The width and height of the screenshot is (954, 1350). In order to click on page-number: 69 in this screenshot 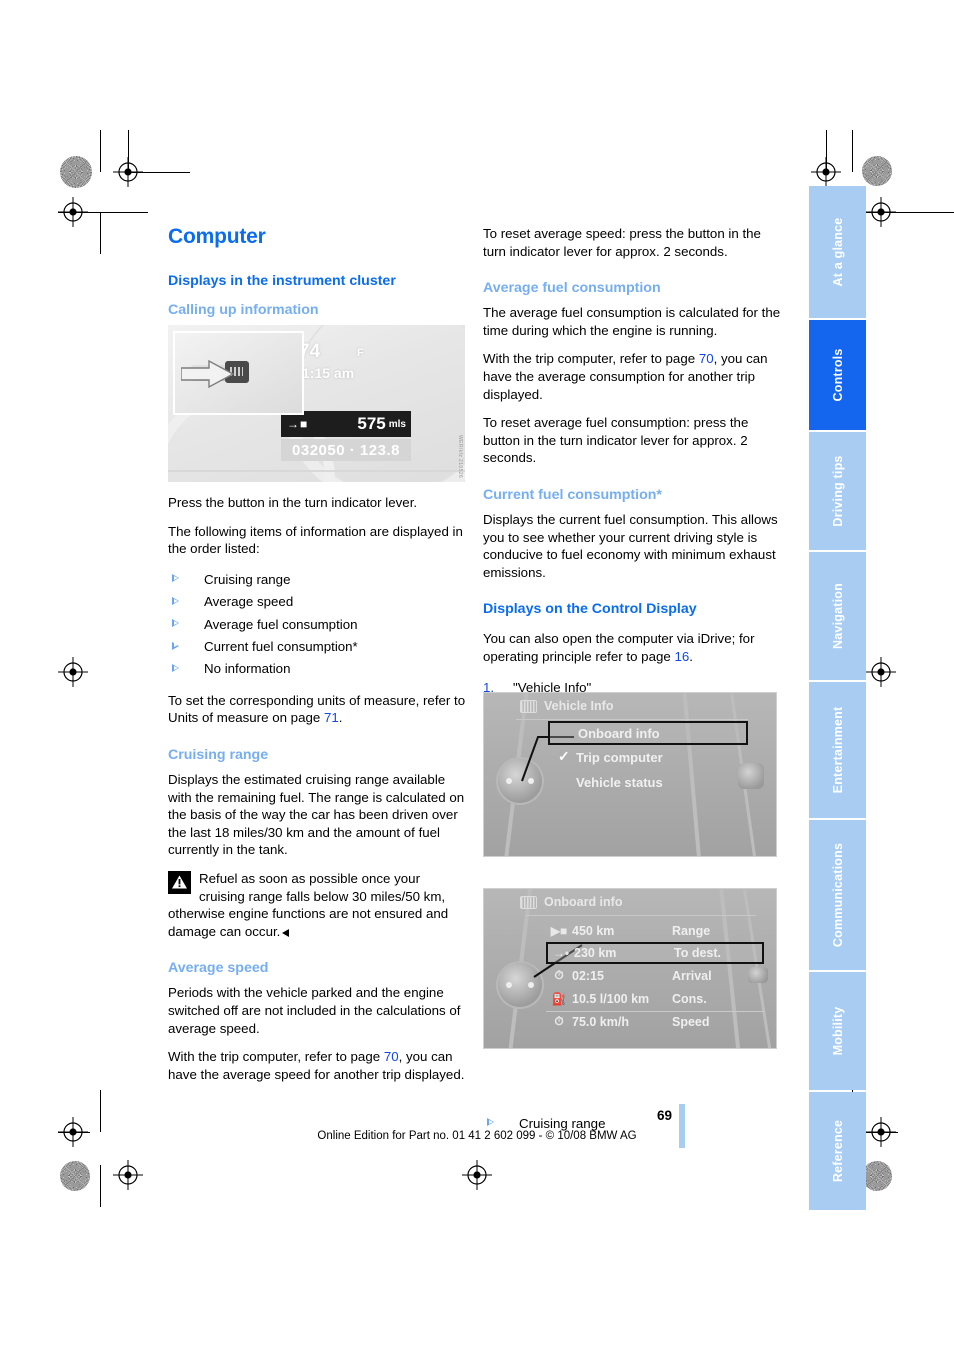, I will do `click(664, 1115)`.